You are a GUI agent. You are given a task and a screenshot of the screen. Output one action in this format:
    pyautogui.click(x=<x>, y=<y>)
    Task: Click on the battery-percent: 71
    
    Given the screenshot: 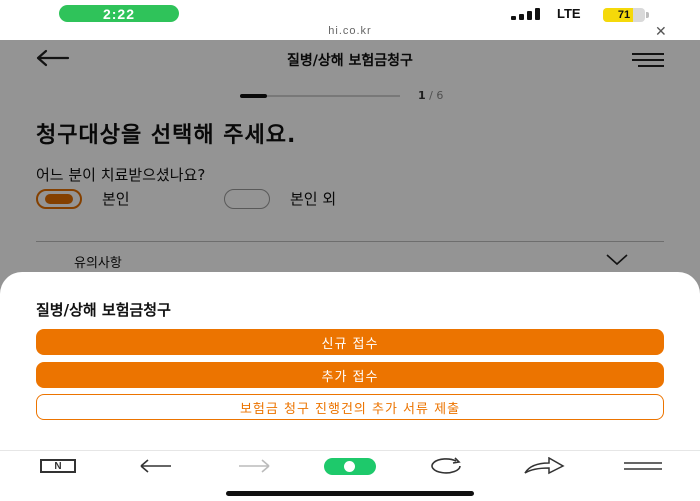 What is the action you would take?
    pyautogui.click(x=624, y=15)
    